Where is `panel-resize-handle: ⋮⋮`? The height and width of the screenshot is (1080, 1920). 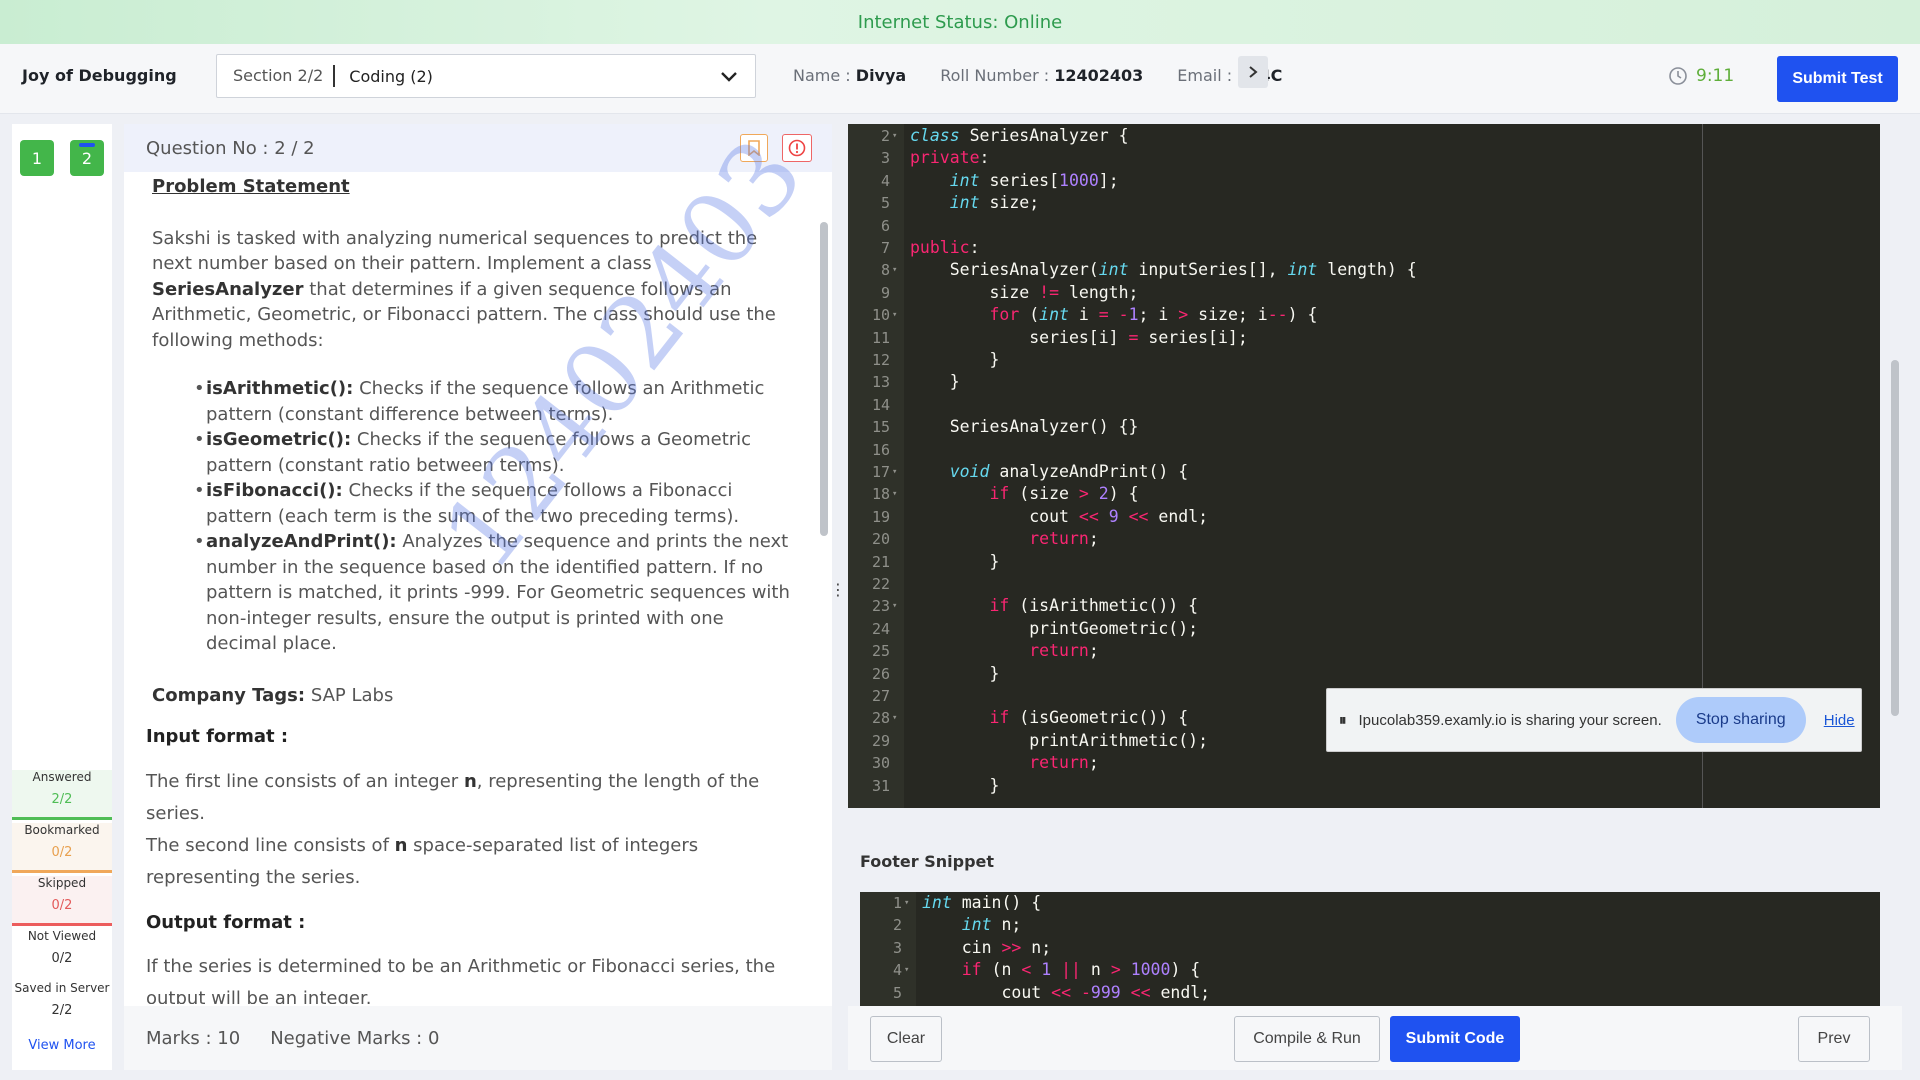 panel-resize-handle: ⋮⋮ is located at coordinates (846, 594).